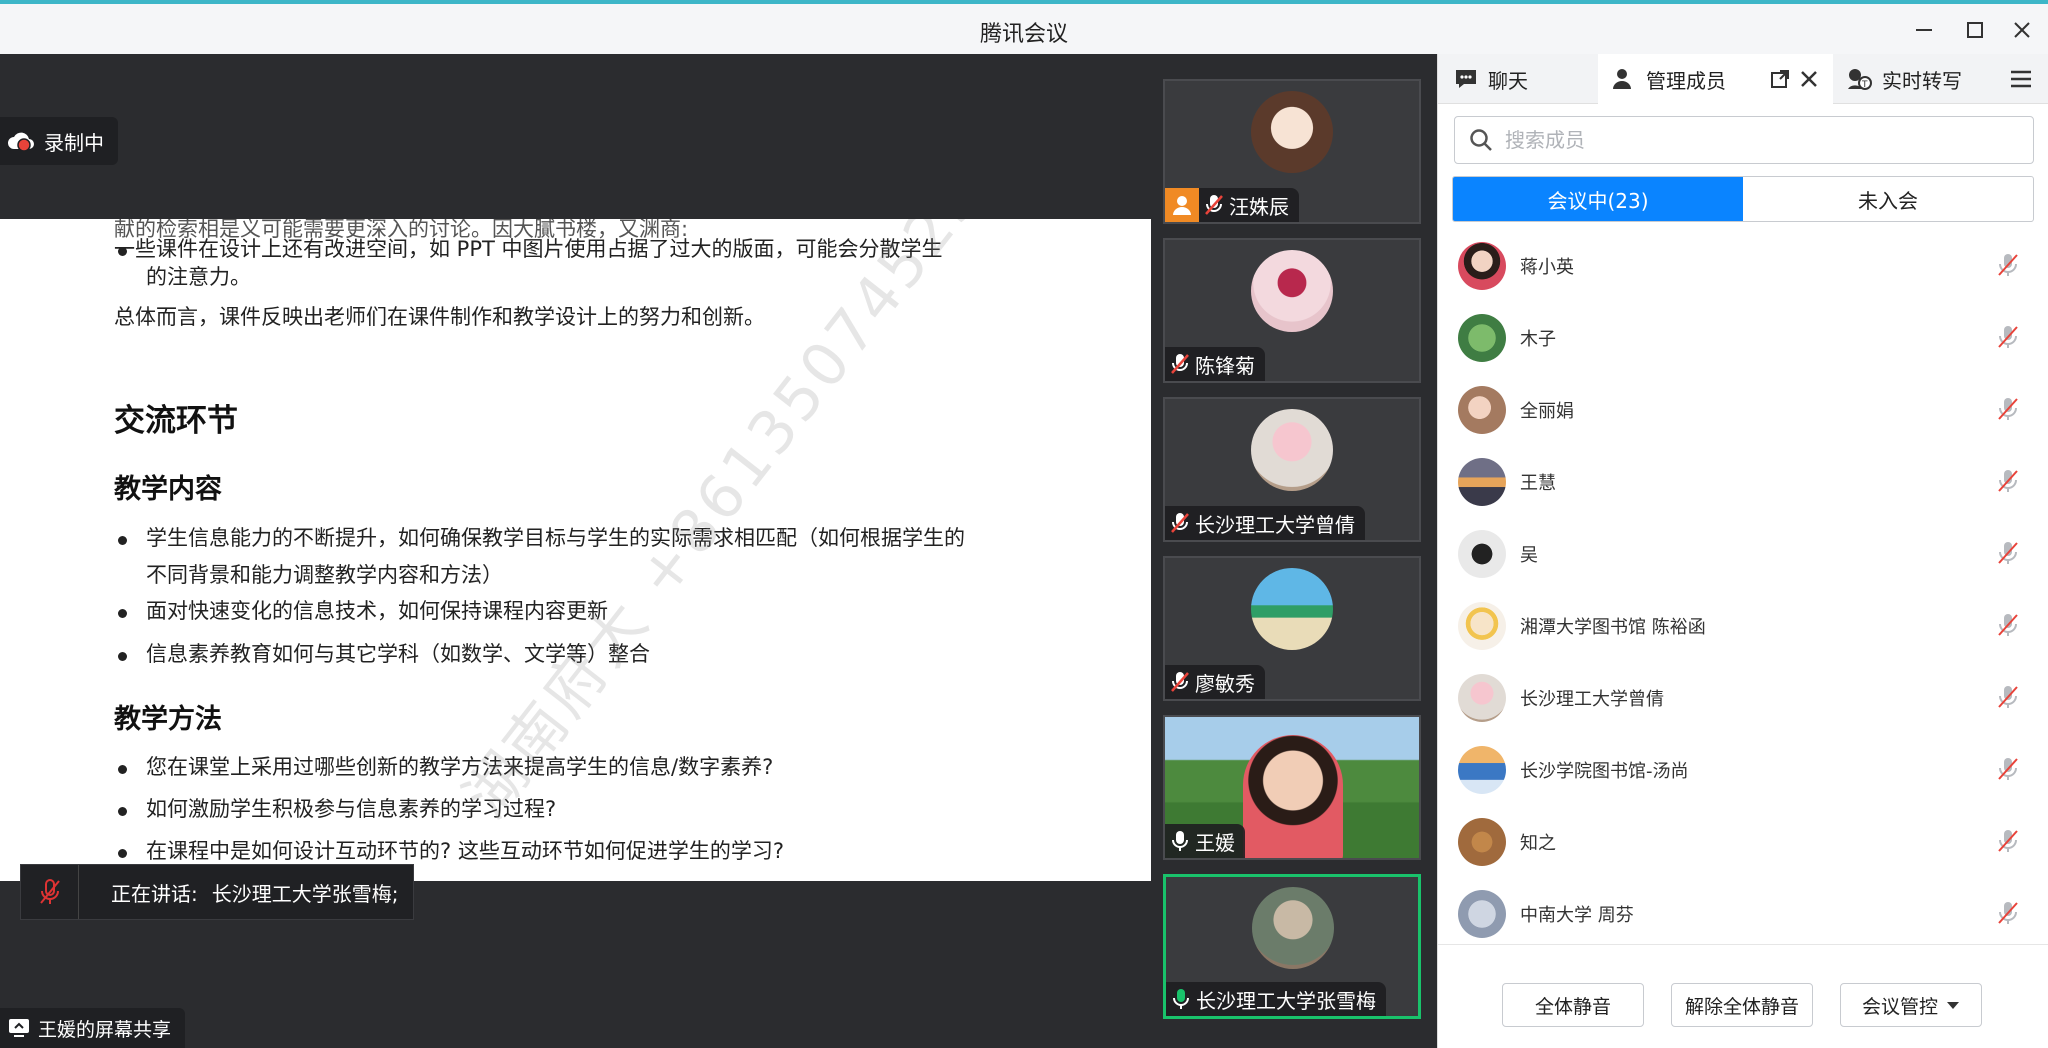  What do you see at coordinates (1538, 483) in the screenshot?
I see `member-name: 王慧` at bounding box center [1538, 483].